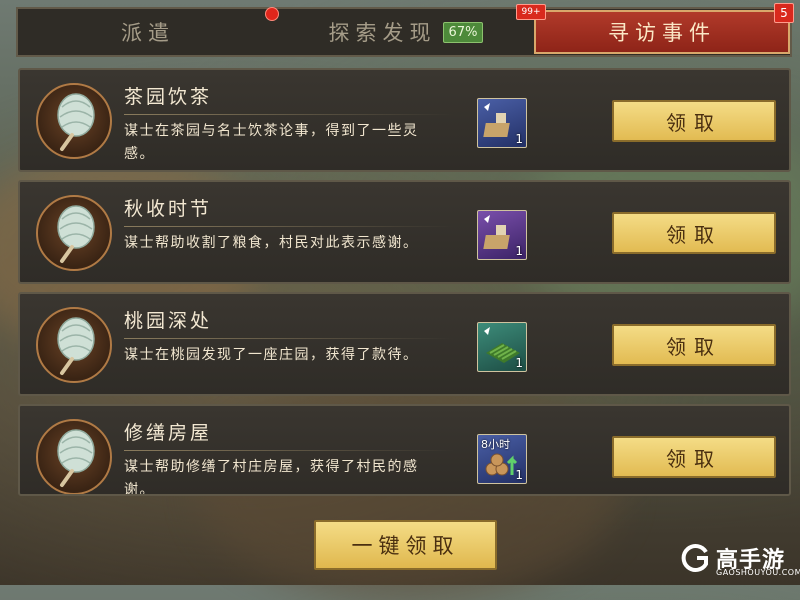  Describe the element at coordinates (168, 321) in the screenshot. I see `event-title: 桃园深处` at that location.